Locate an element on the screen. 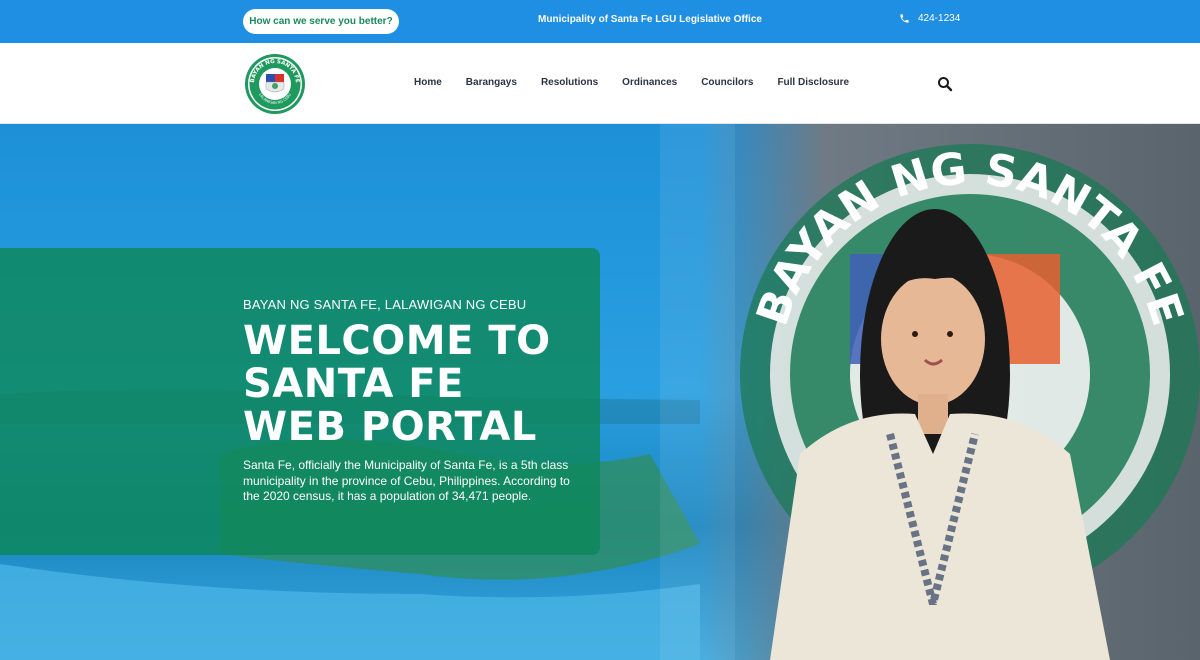  phone-contact: 424-1234 is located at coordinates (929, 18).